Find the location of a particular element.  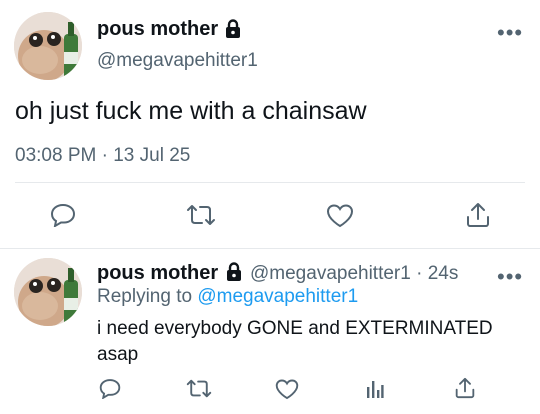

reply-display-name-text: pous mother is located at coordinates (157, 273).